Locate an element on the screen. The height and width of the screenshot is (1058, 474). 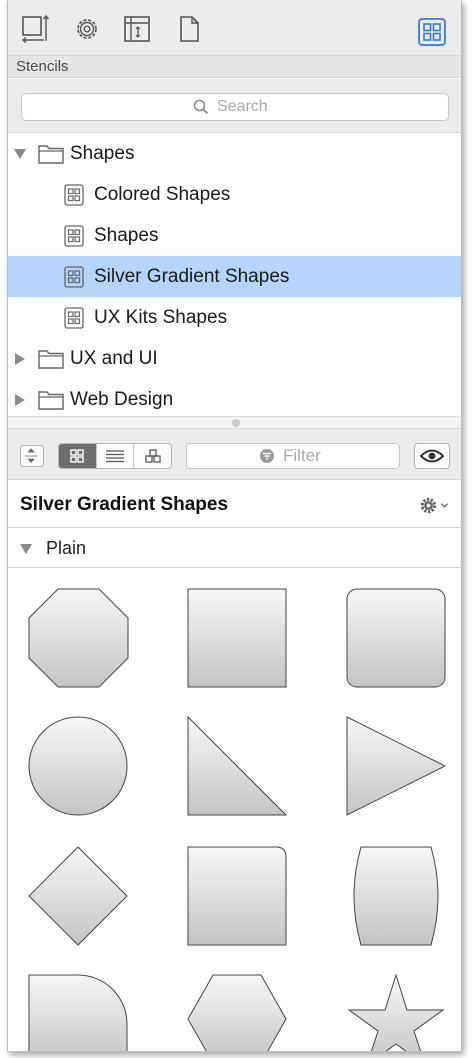
barrel-shape is located at coordinates (396, 896).